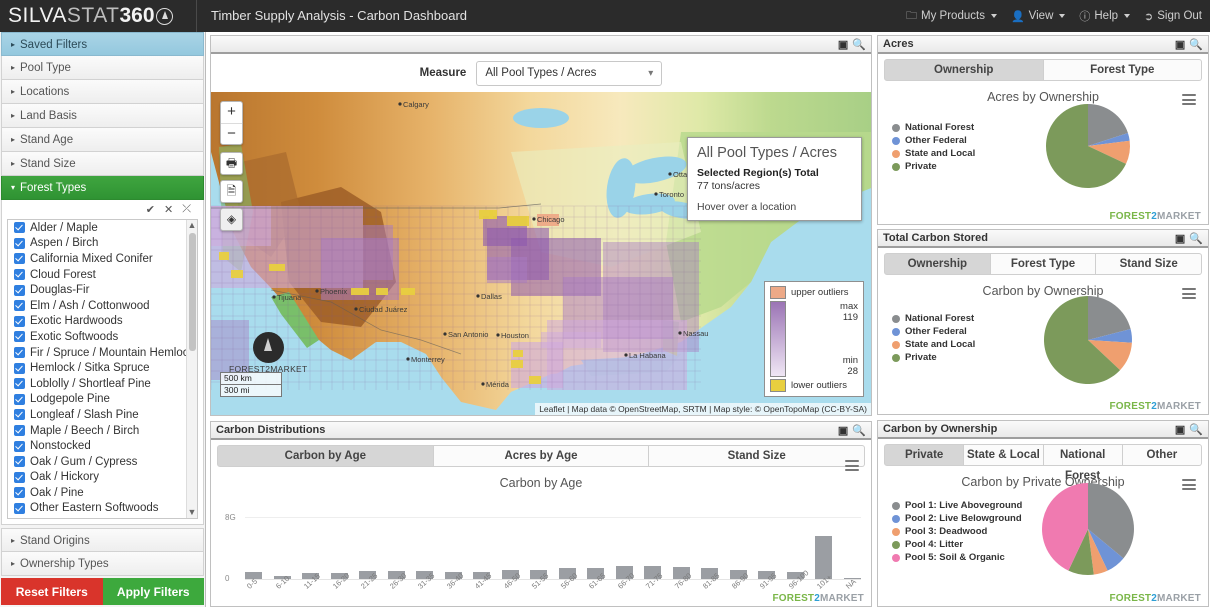  What do you see at coordinates (98, 16) in the screenshot?
I see `app-logo: SILVASTAT360` at bounding box center [98, 16].